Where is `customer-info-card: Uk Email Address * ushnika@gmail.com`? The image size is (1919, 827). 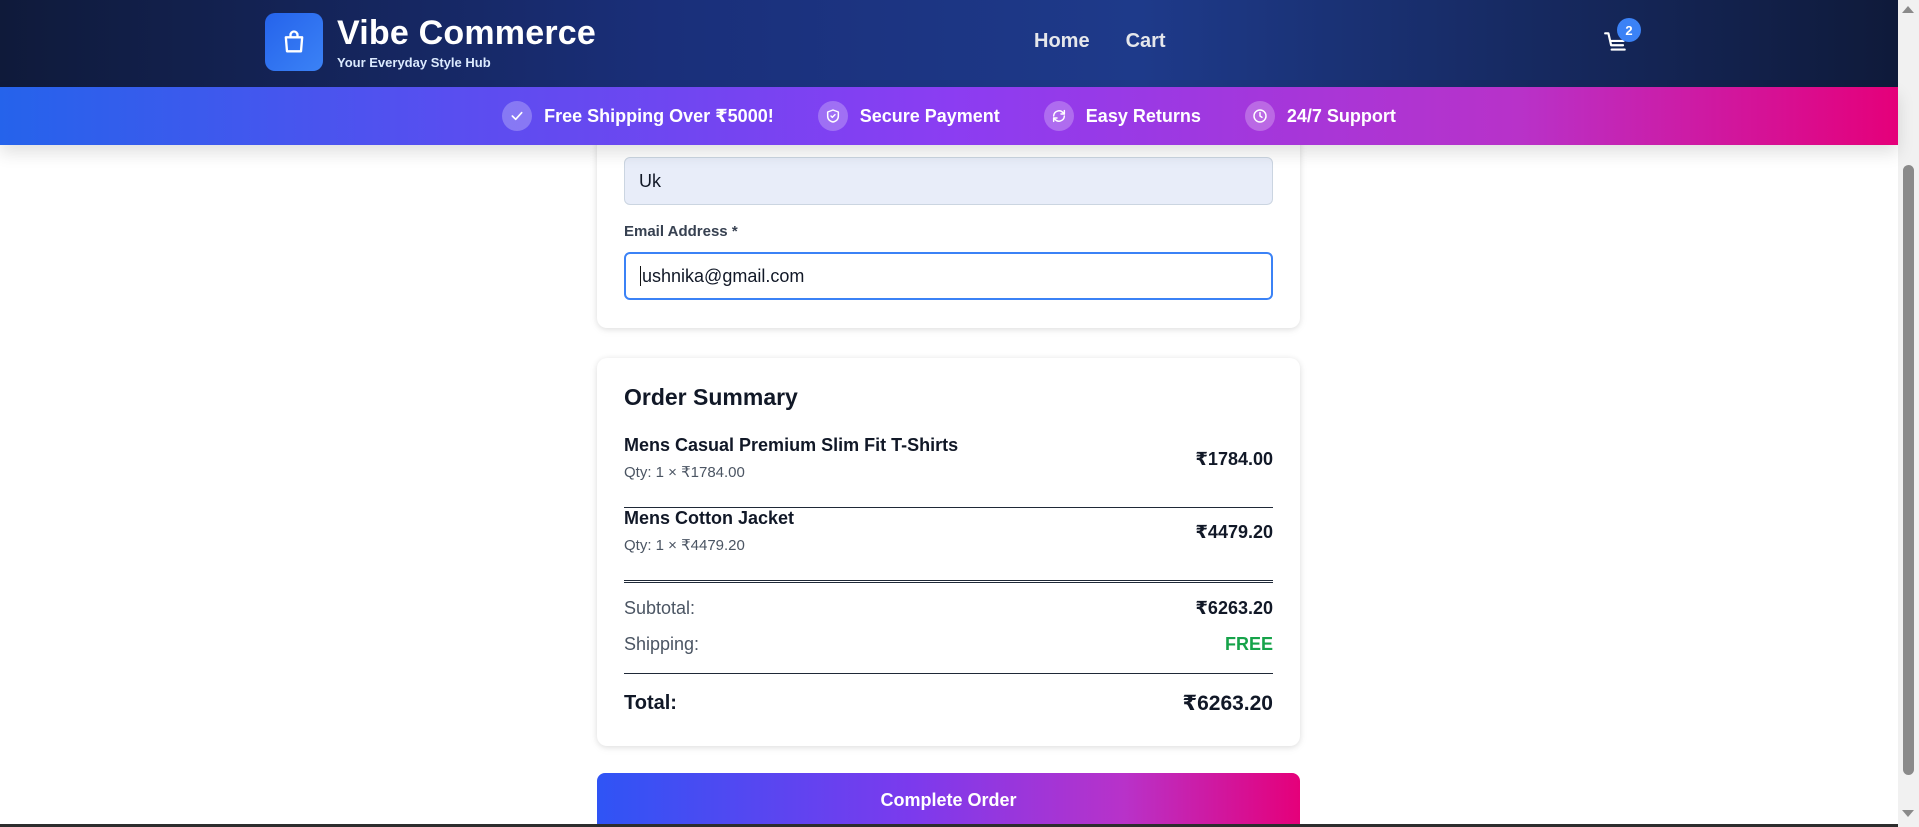
customer-info-card: Uk Email Address * ushnika@gmail.com is located at coordinates (948, 224).